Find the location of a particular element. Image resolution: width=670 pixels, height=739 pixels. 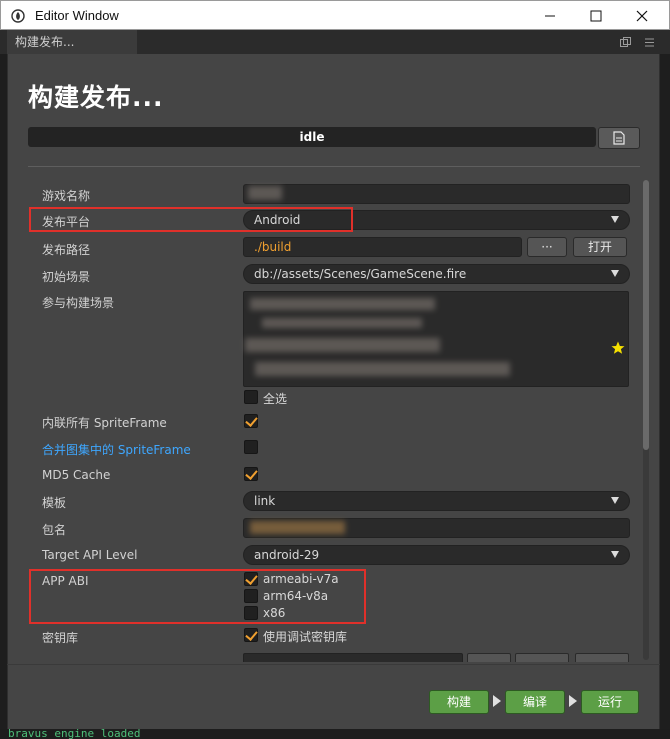

target-api-select: android-29 is located at coordinates (436, 555).